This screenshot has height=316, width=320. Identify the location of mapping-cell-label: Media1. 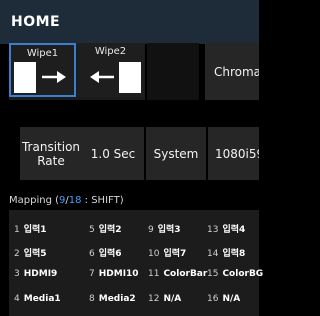
(42, 299).